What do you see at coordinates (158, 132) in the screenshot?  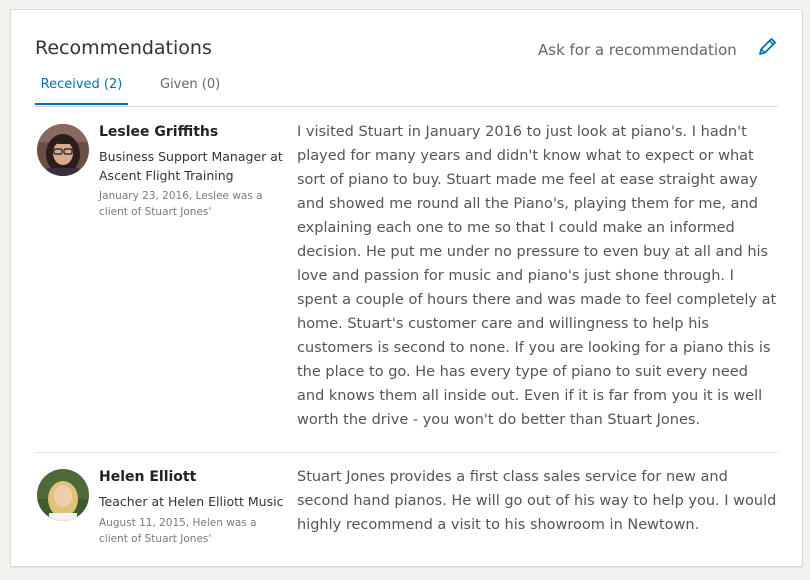 I see `recommender-name: Leslee Griffiths` at bounding box center [158, 132].